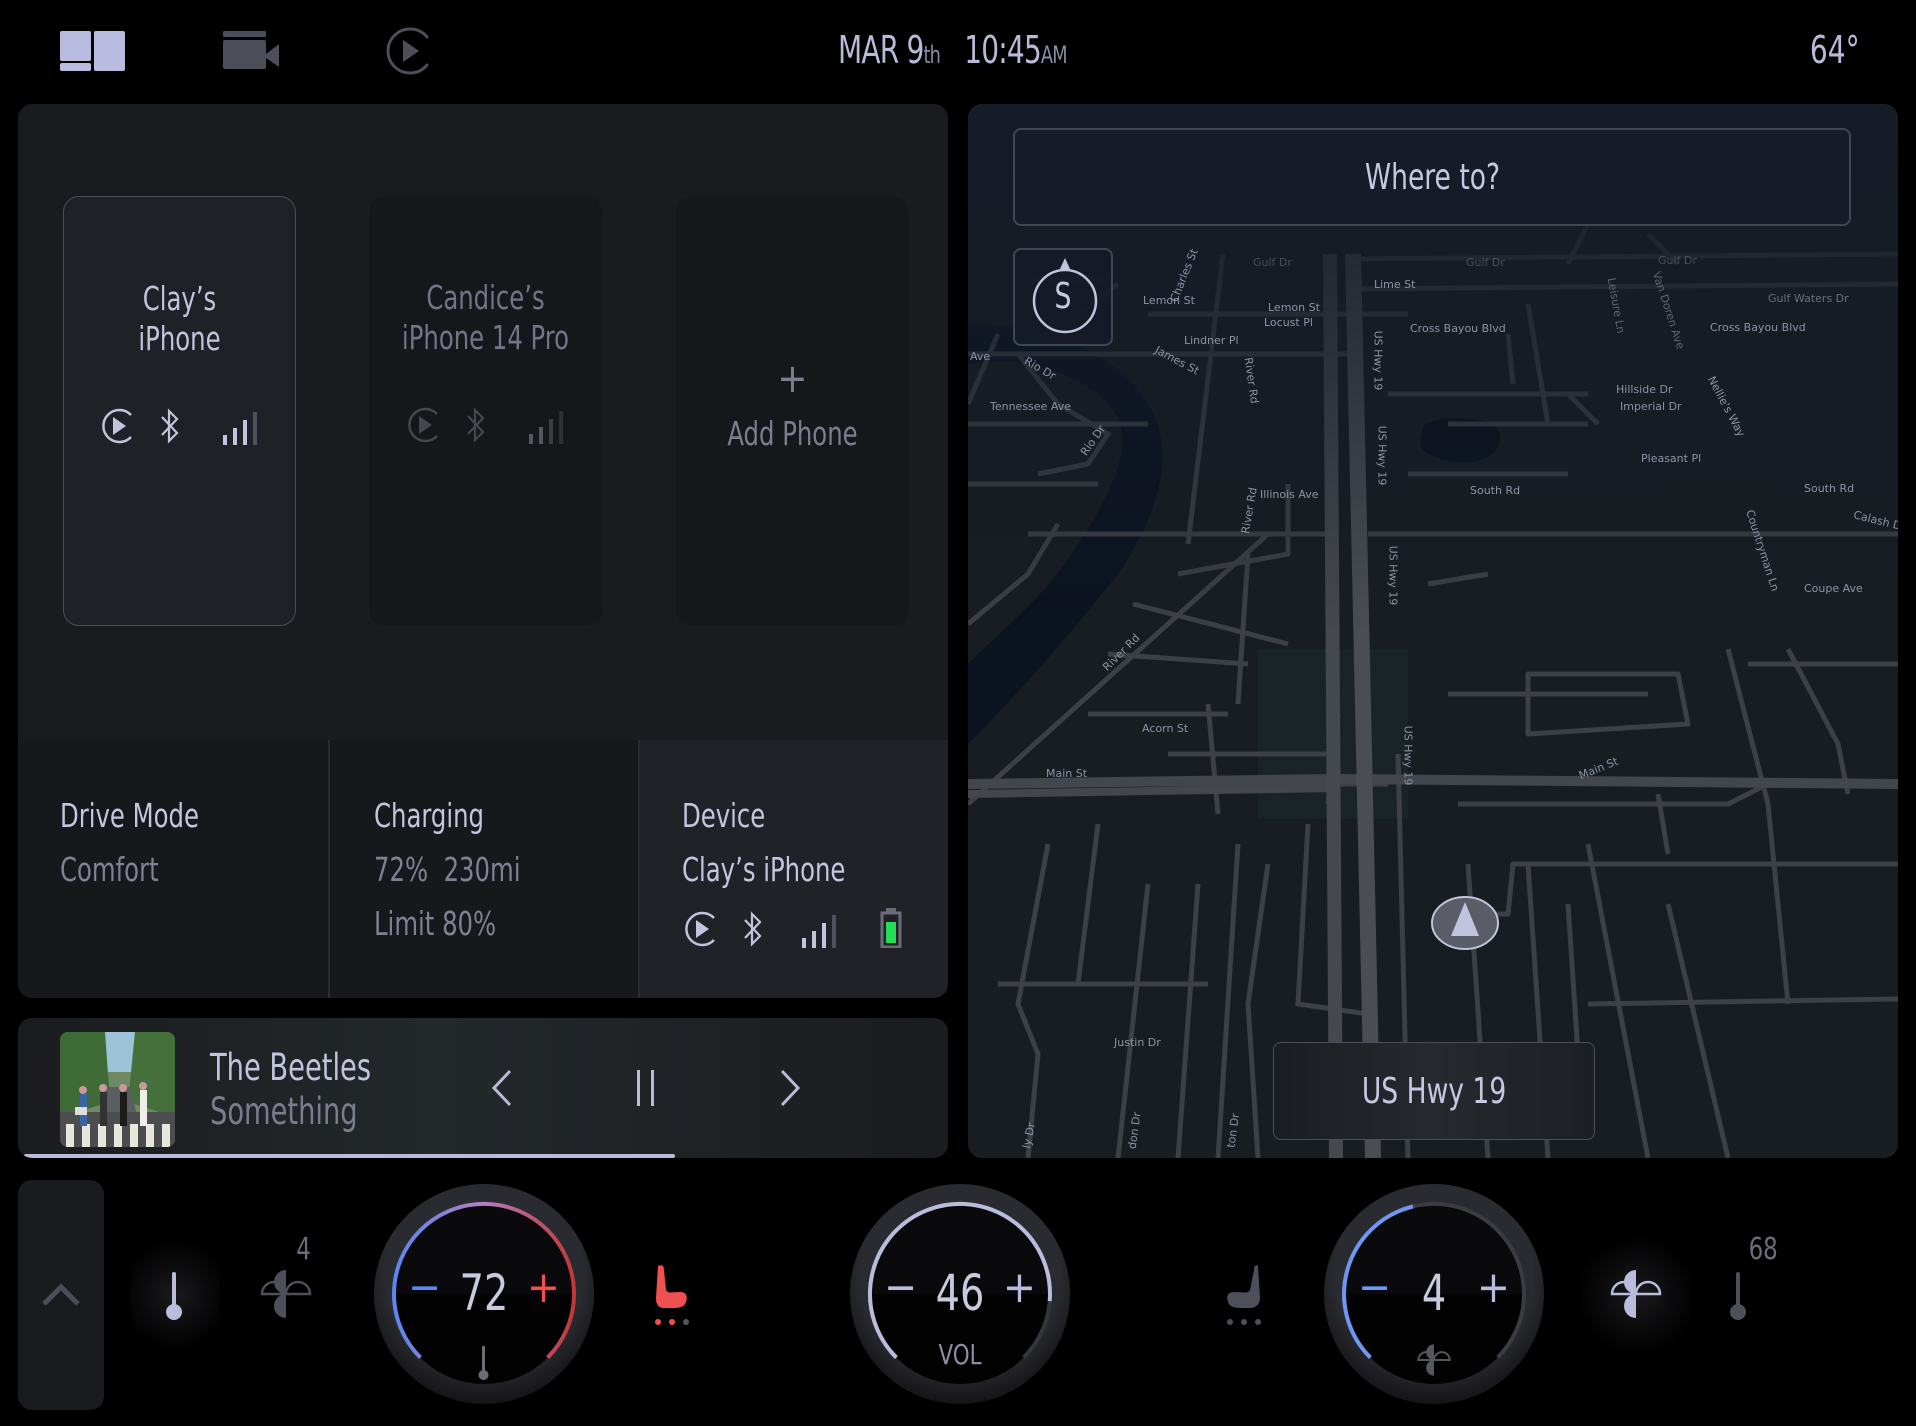 This screenshot has width=1916, height=1426. I want to click on driver-temp-button, so click(174, 1299).